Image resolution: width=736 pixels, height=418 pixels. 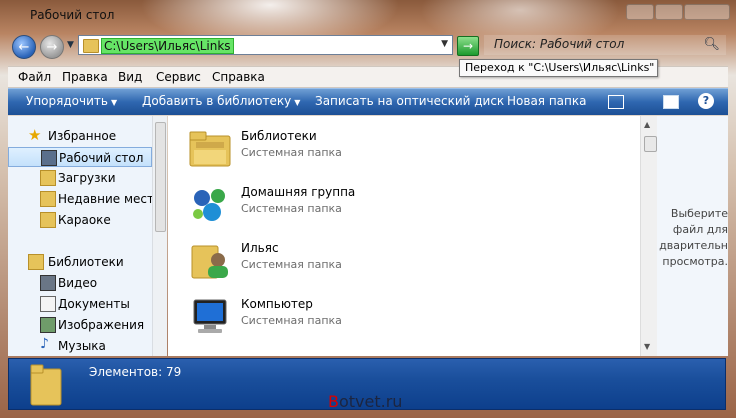 What do you see at coordinates (34, 77) in the screenshot?
I see `menu-file: Файл` at bounding box center [34, 77].